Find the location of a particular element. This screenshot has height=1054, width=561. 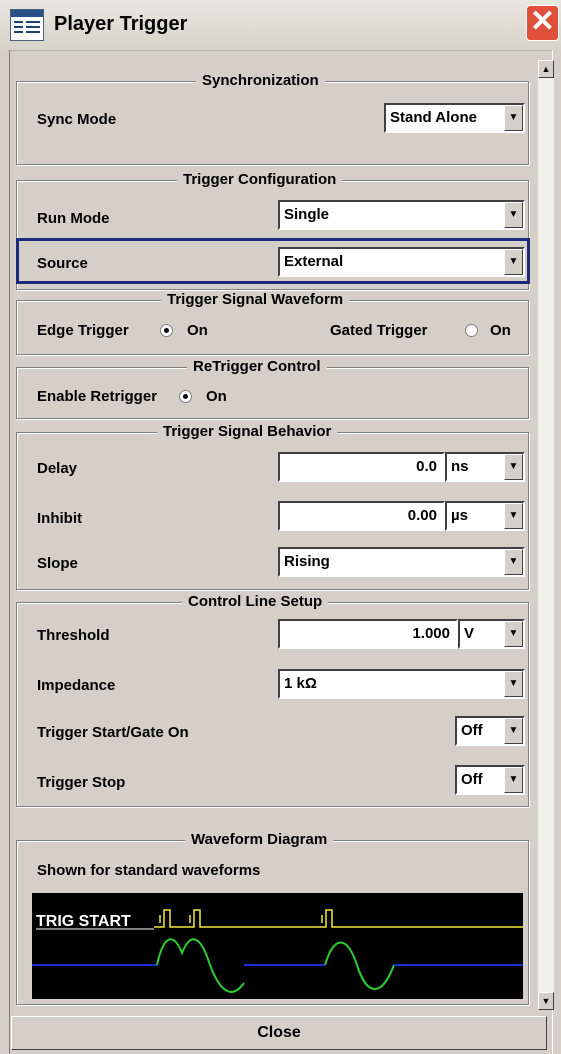

delay-unit-value: ns is located at coordinates (460, 466).